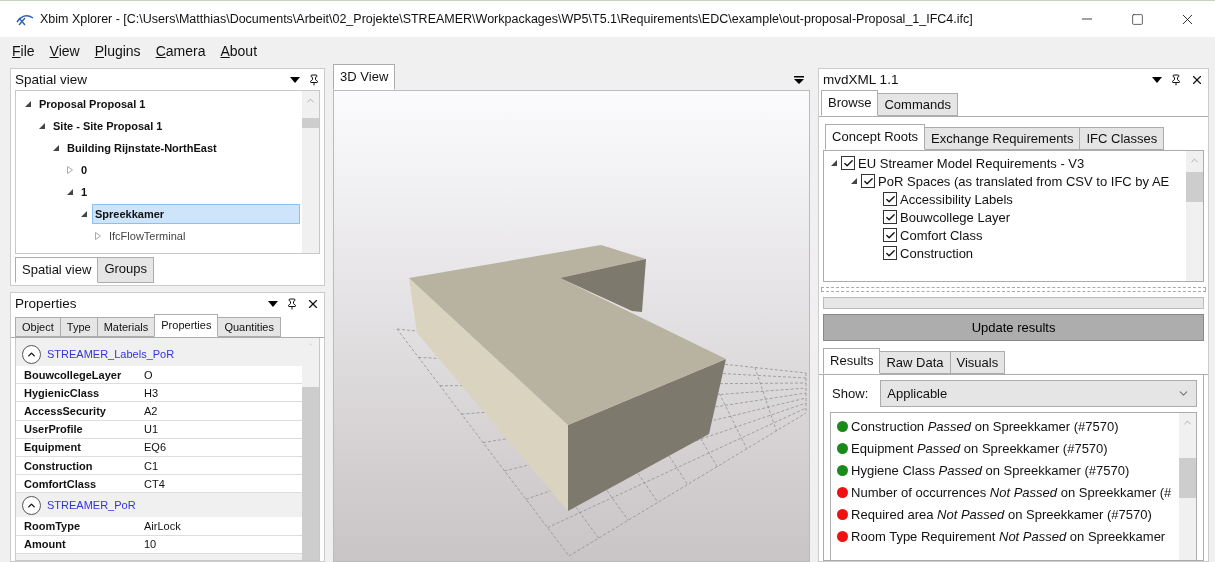 Image resolution: width=1215 pixels, height=562 pixels. Describe the element at coordinates (117, 51) in the screenshot. I see `menu-item: Plugins` at that location.